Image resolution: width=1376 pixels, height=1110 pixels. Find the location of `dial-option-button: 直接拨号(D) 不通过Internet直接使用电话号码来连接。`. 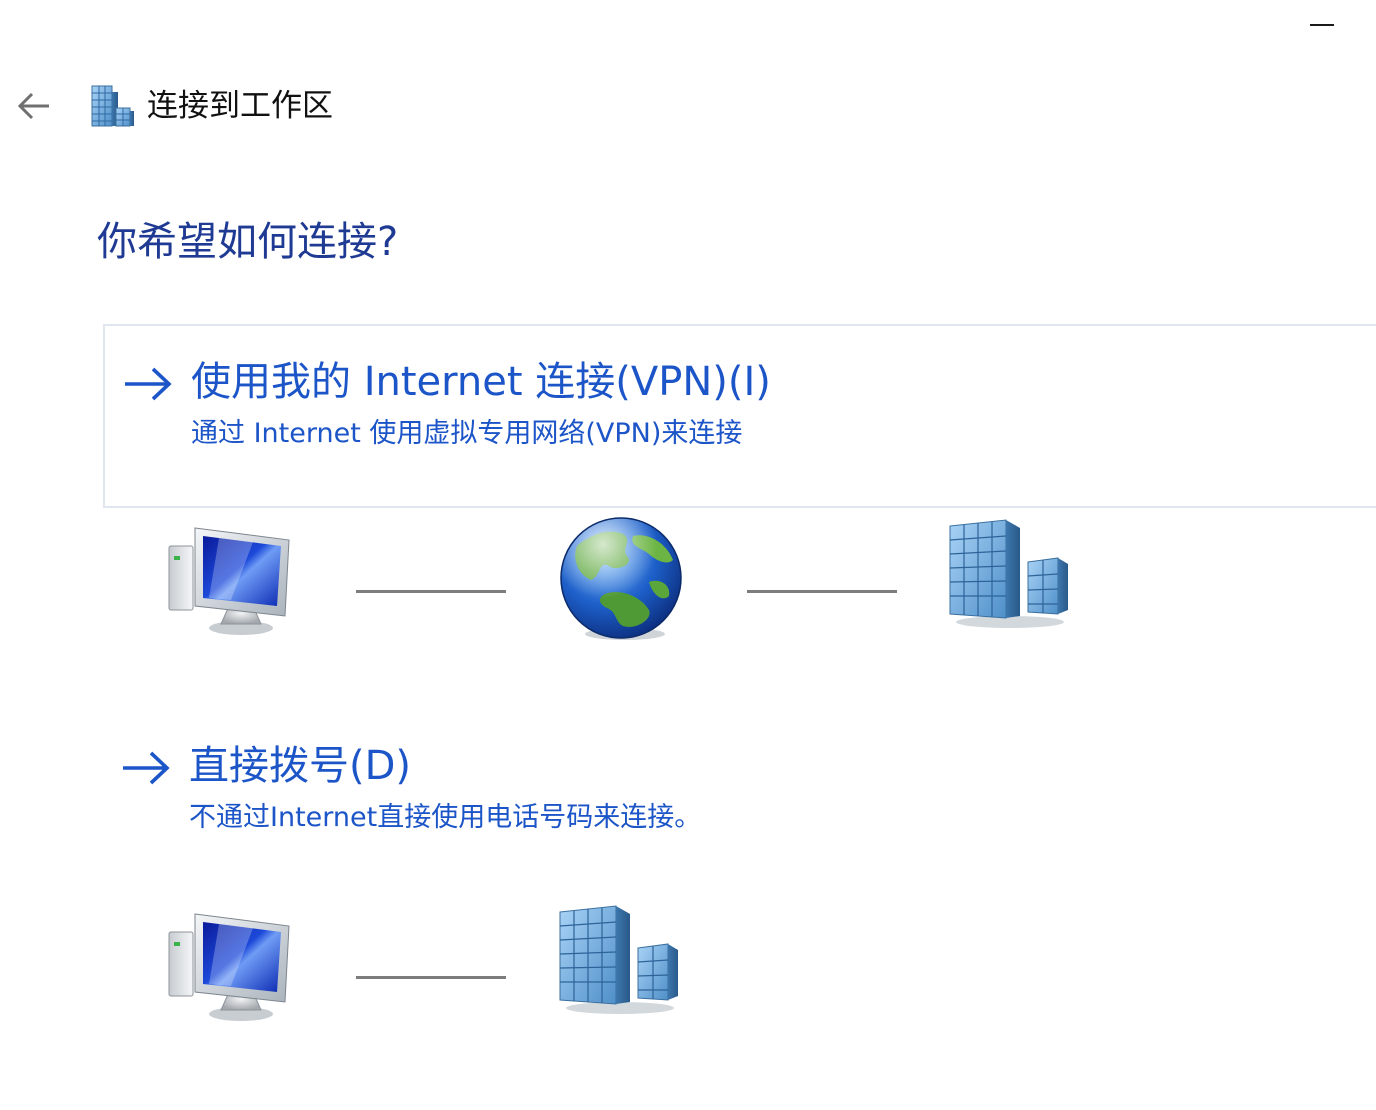

dial-option-button: 直接拨号(D) 不通过Internet直接使用电话号码来连接。 is located at coordinates (739, 787).